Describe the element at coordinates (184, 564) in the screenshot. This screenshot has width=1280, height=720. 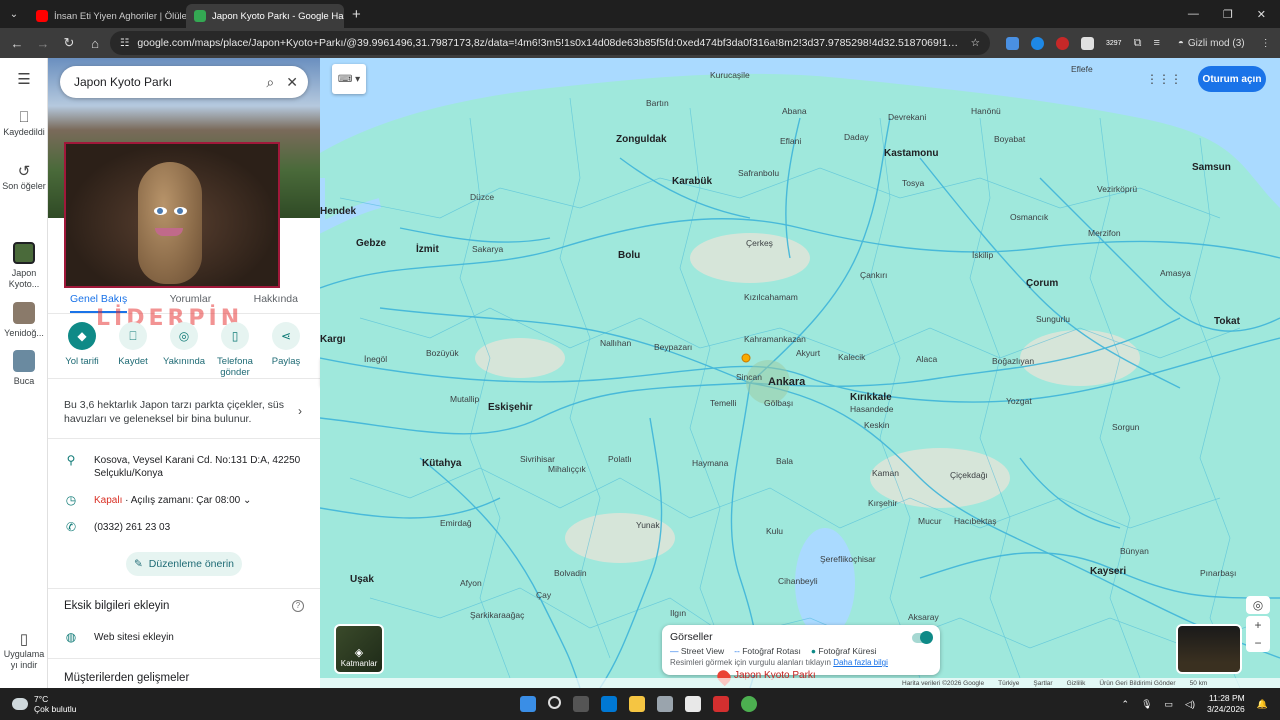
I see `suggest-edit-button: ✎ Düzenleme önerin` at that location.